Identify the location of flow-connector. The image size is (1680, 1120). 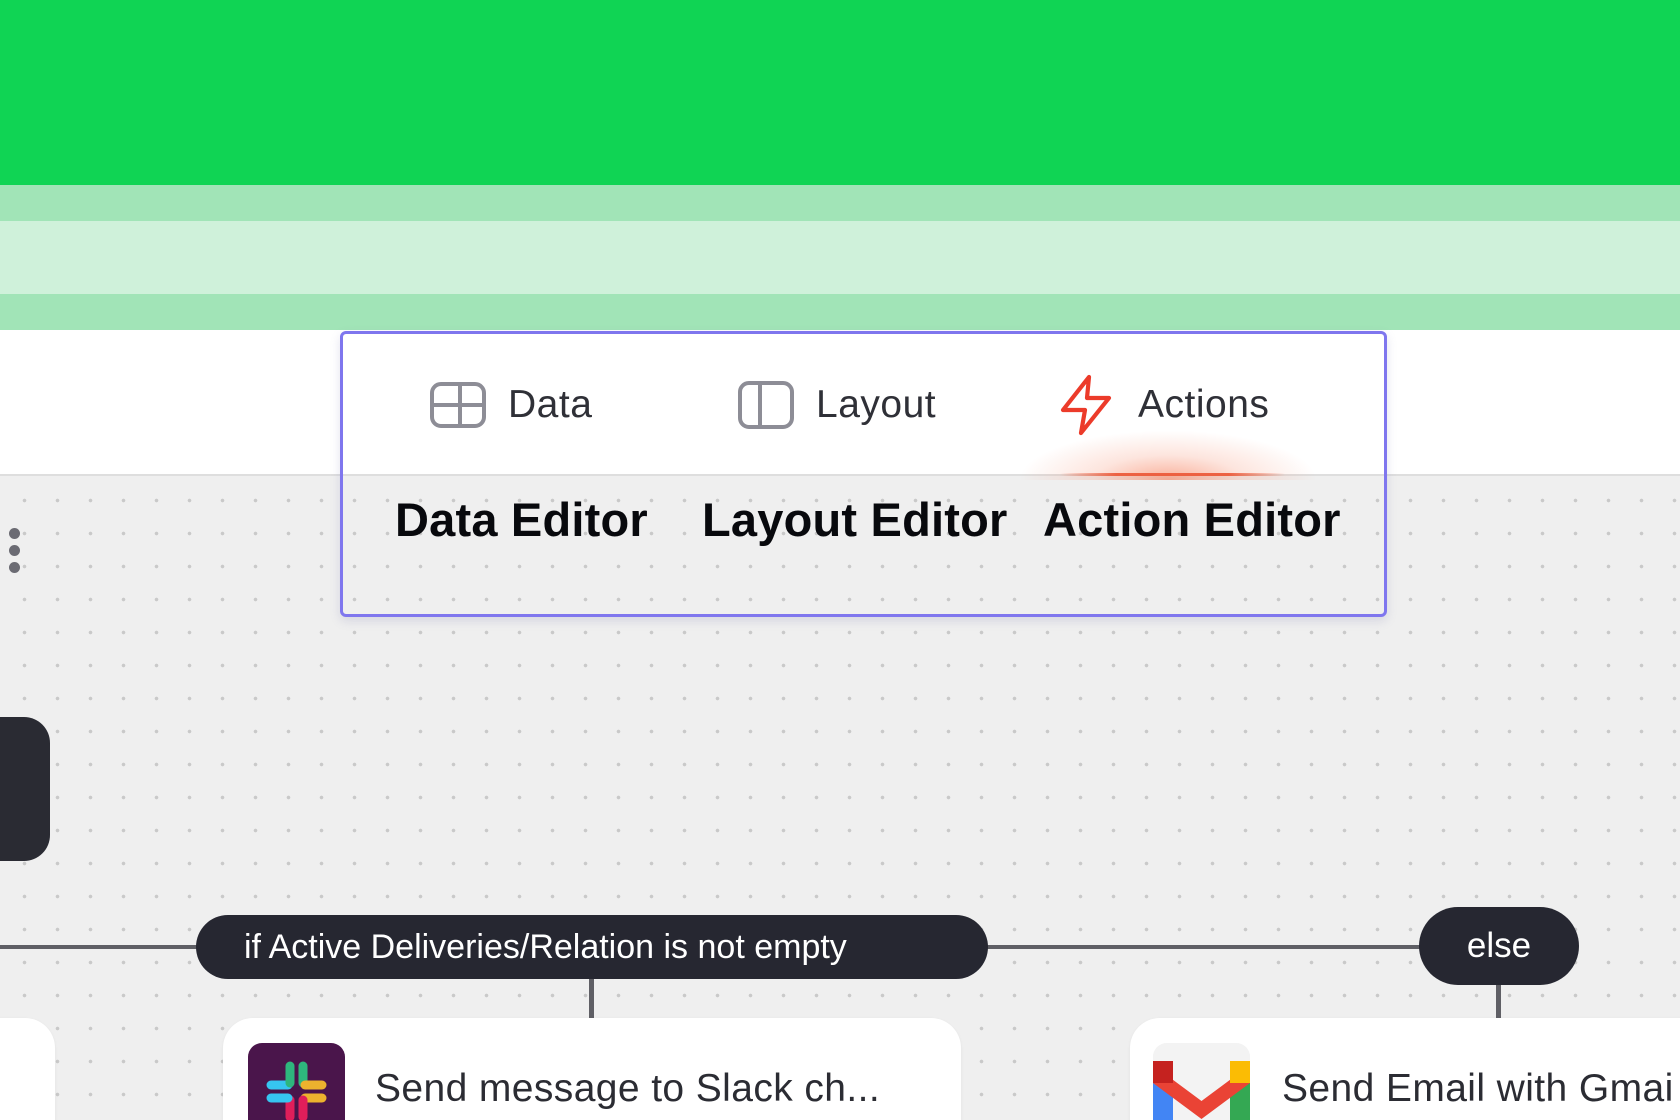
(591, 997).